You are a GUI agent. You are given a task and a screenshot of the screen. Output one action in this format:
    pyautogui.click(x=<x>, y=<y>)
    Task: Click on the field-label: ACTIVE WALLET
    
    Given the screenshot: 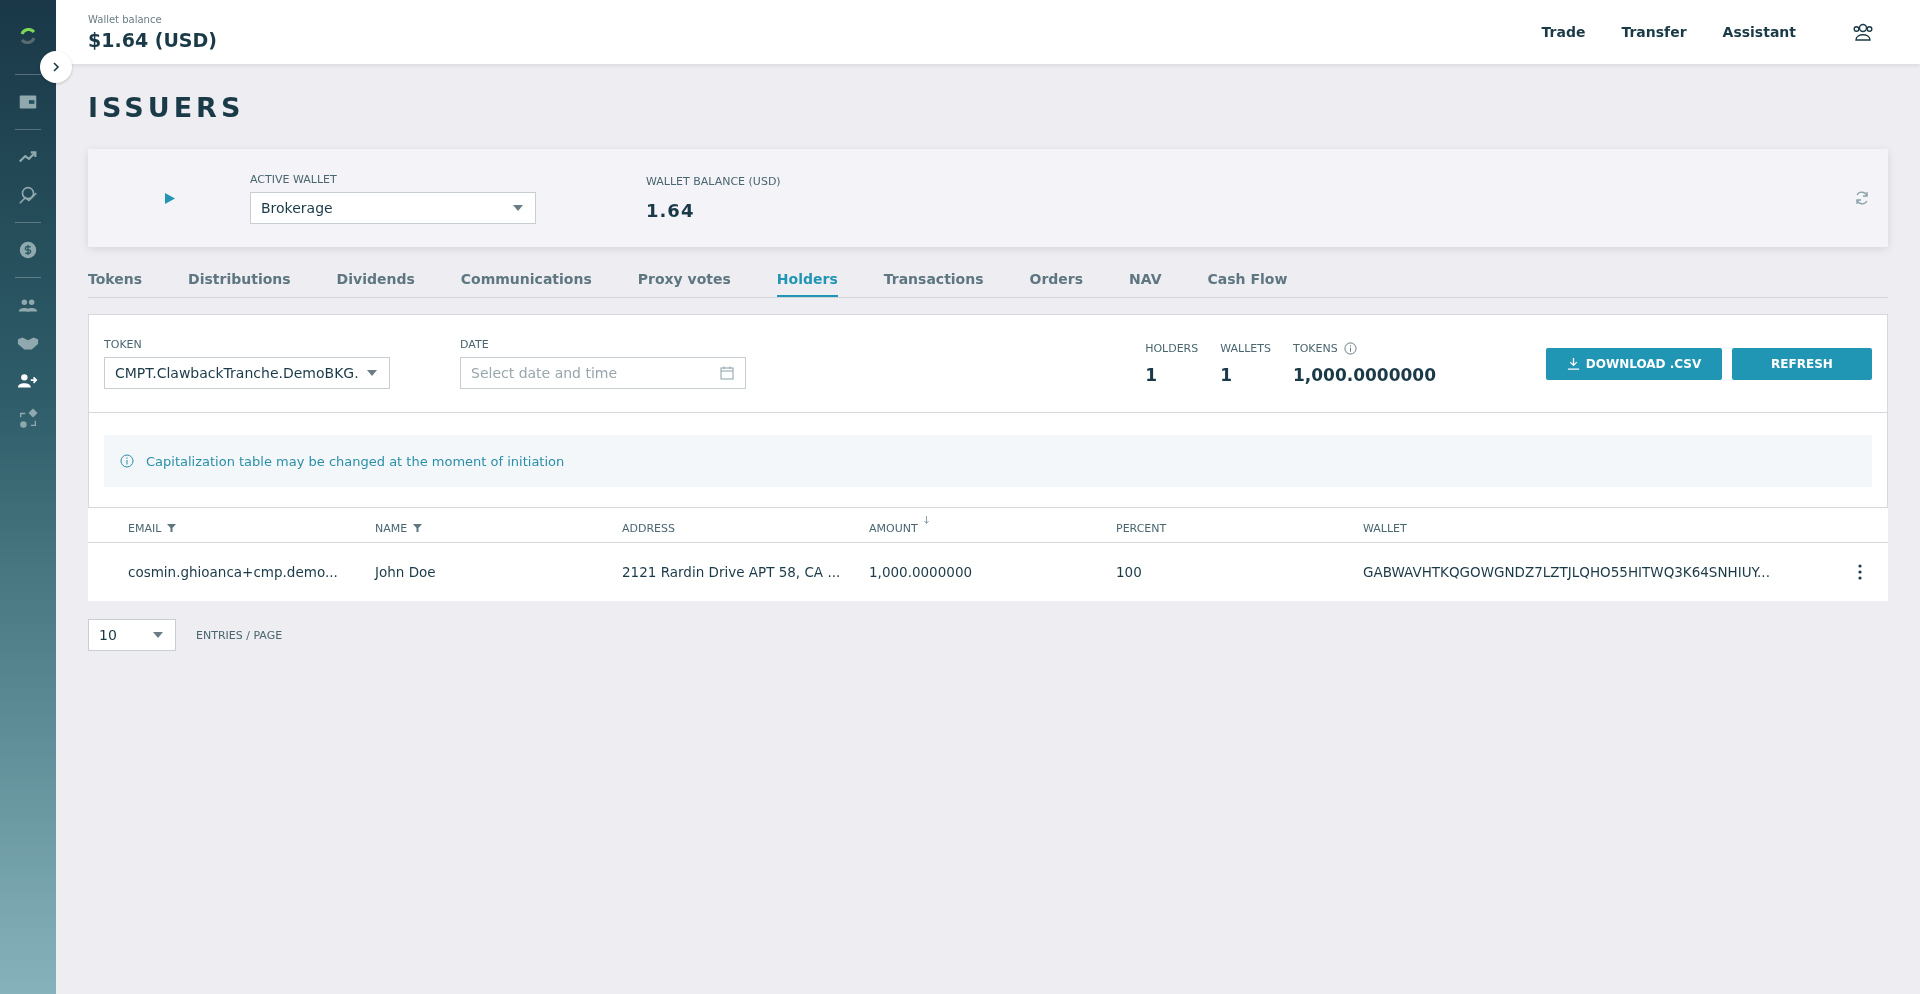 What is the action you would take?
    pyautogui.click(x=294, y=179)
    